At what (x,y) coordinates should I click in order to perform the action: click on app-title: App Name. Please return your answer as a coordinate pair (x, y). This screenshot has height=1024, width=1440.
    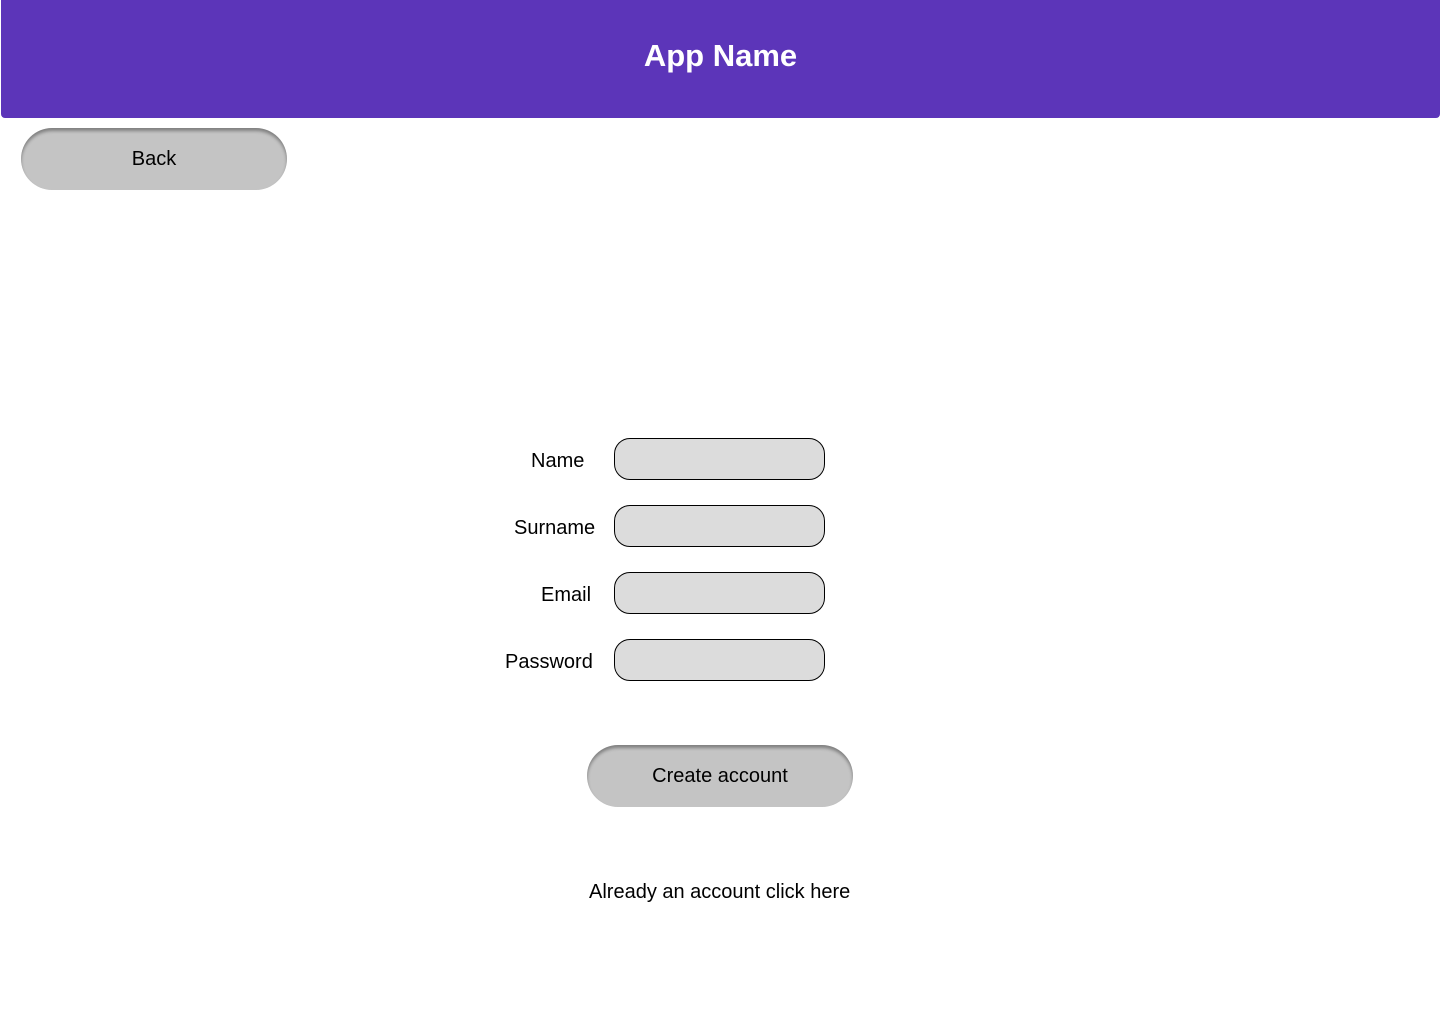
    Looking at the image, I should click on (720, 55).